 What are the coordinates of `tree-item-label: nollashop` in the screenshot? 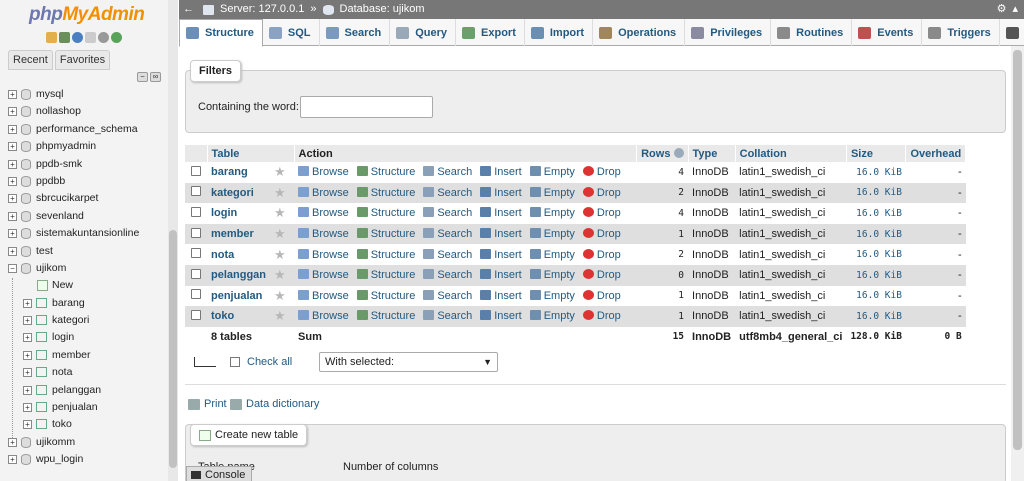 It's located at (58, 111).